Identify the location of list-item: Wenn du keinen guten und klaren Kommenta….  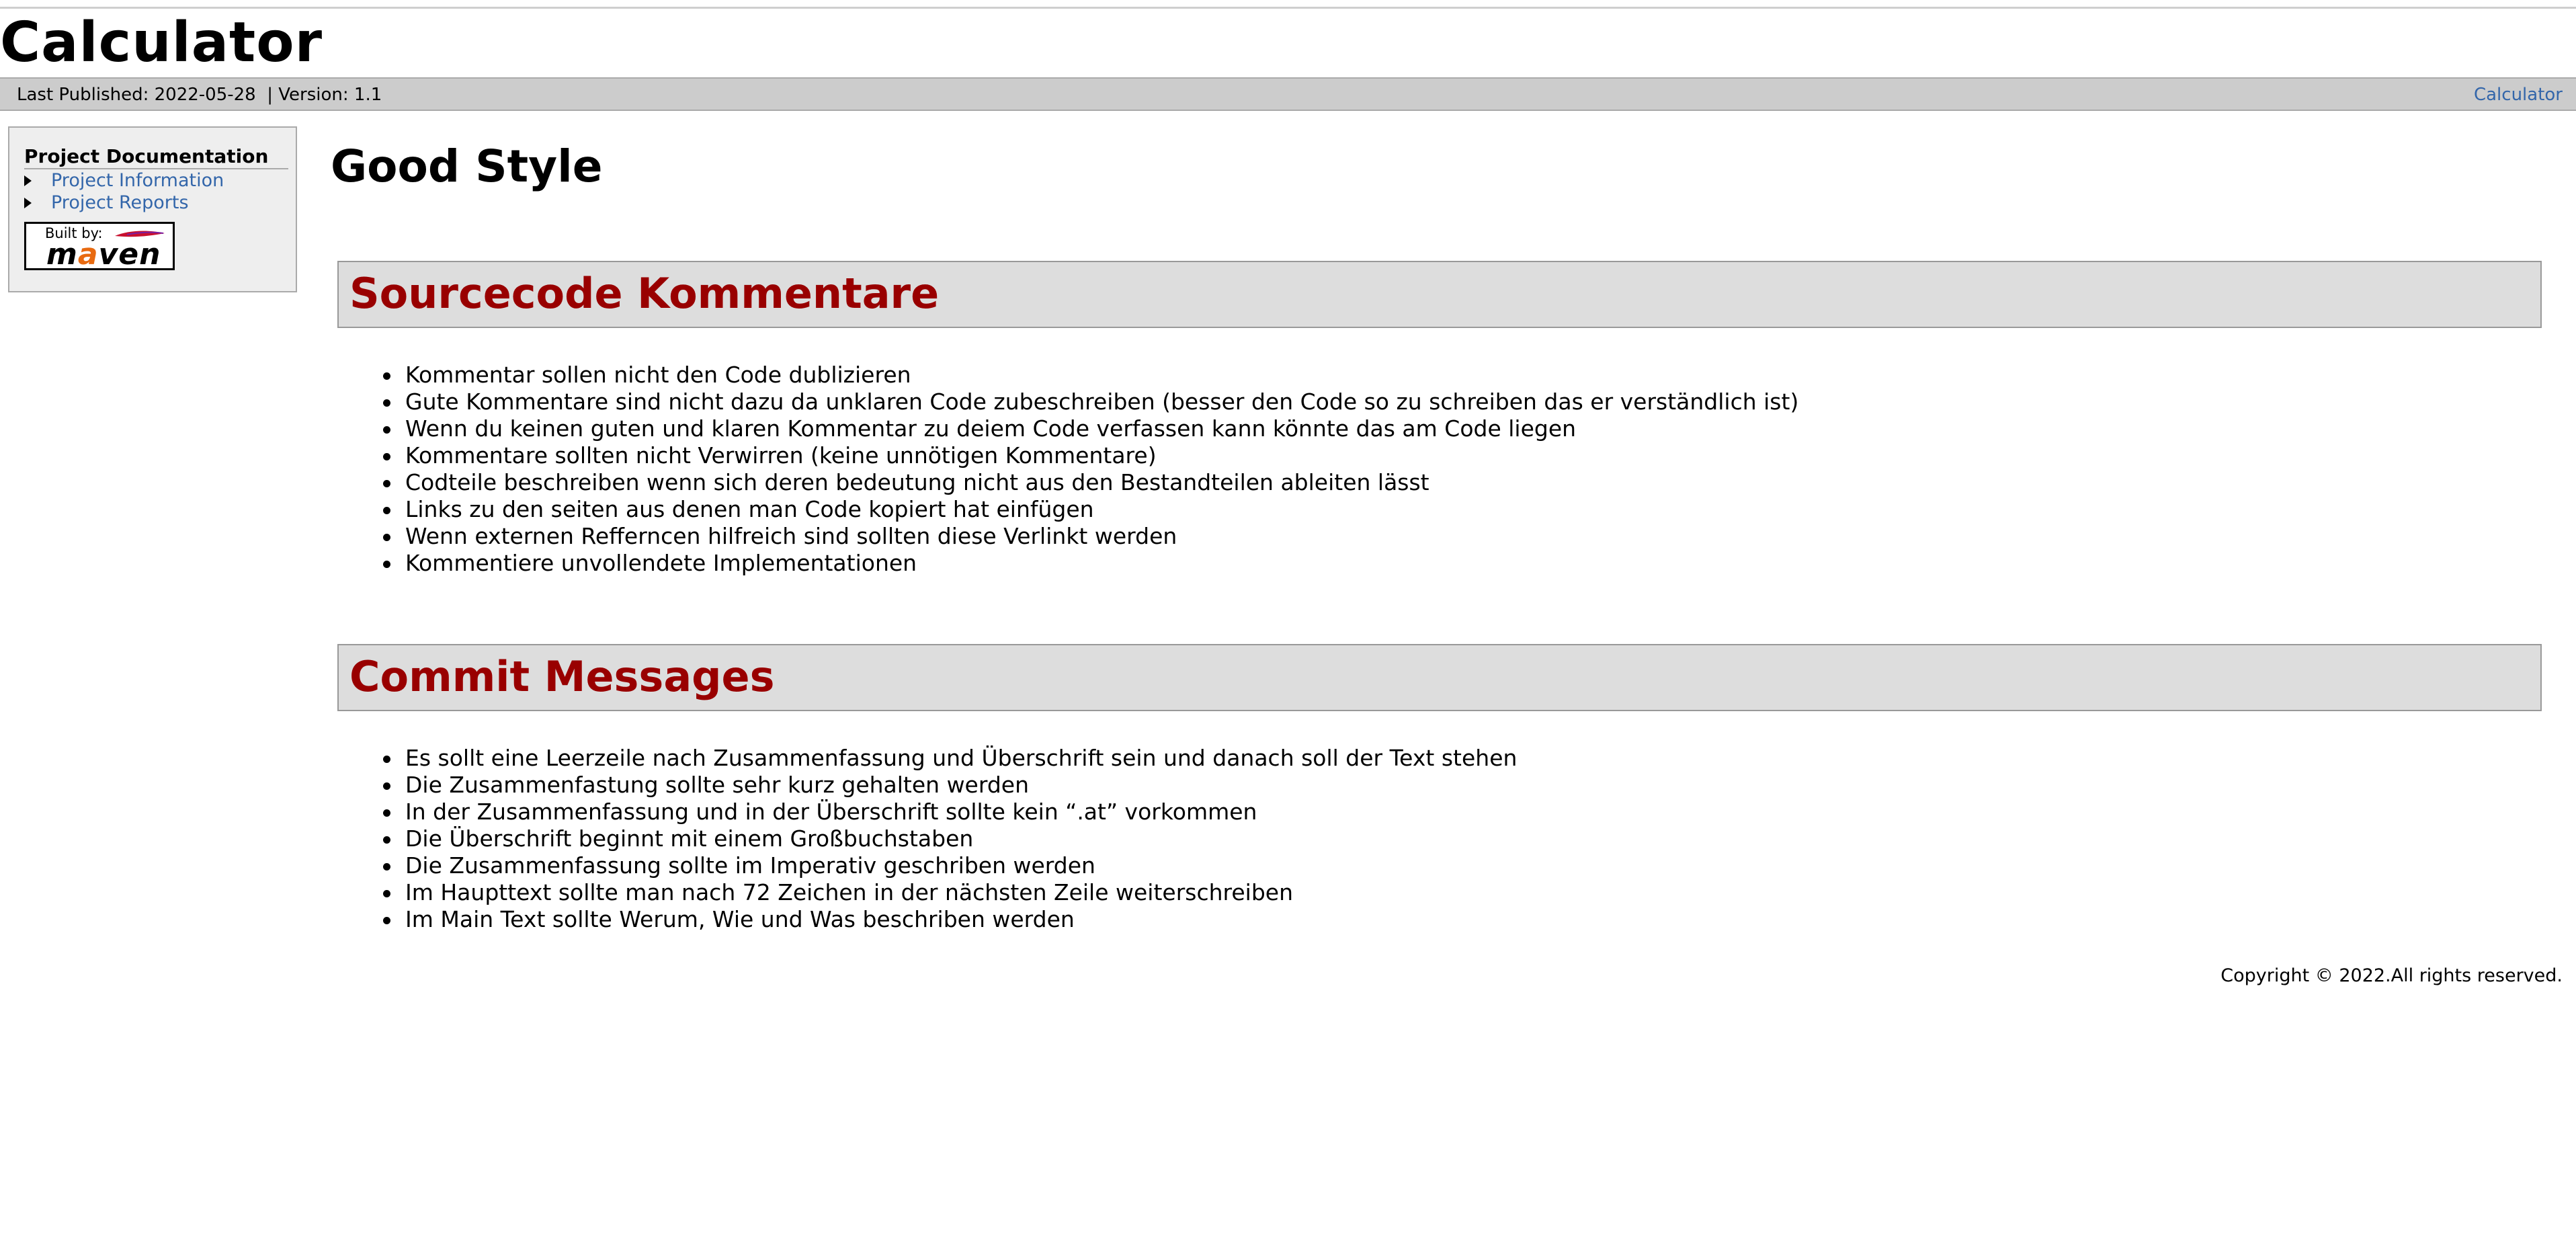
(1090, 429).